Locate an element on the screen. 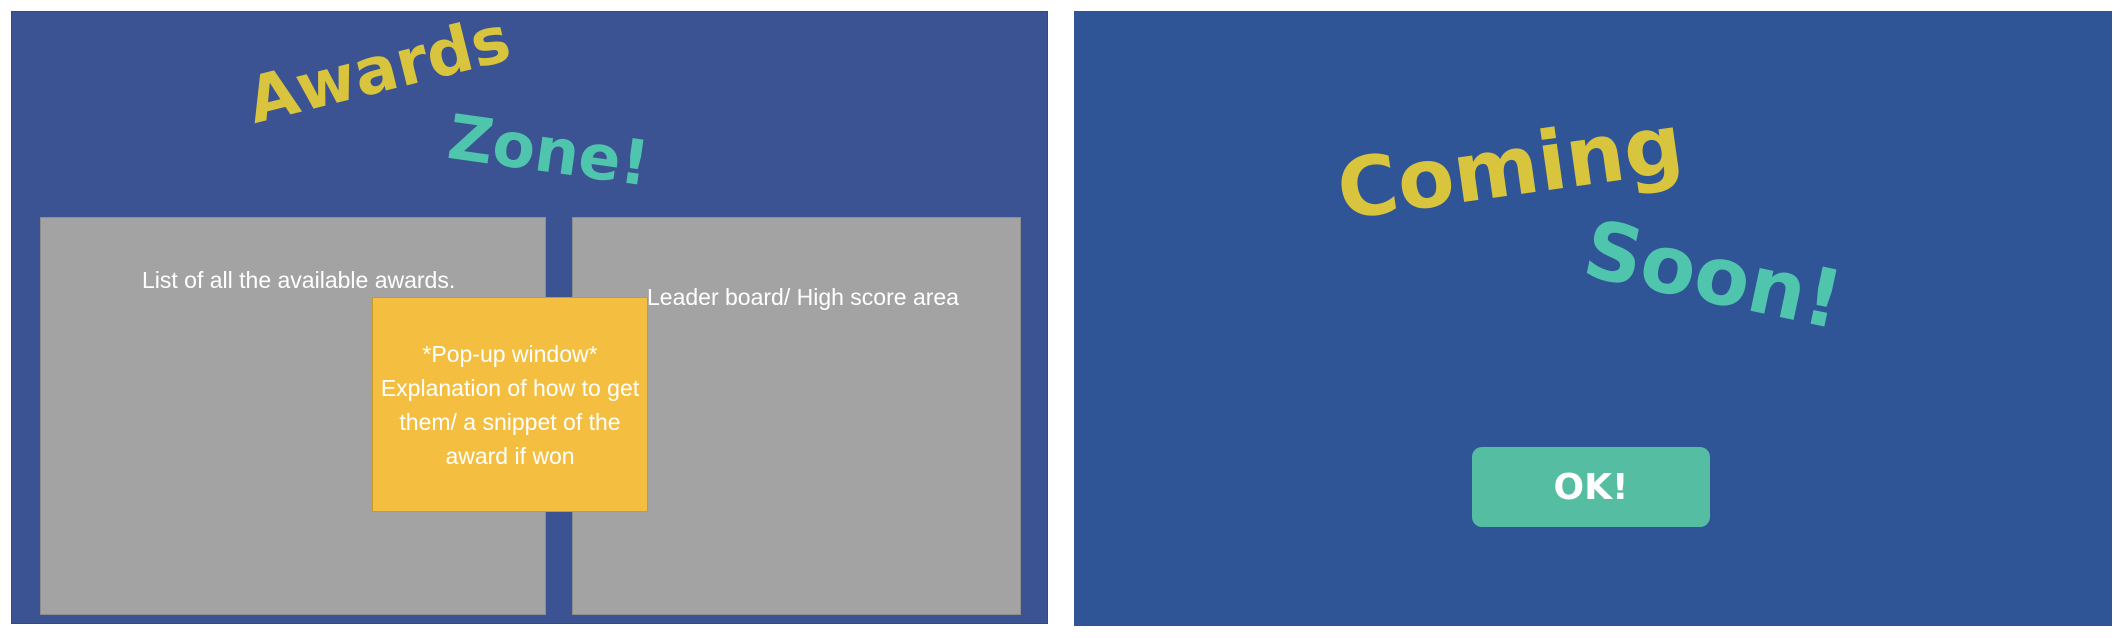 The height and width of the screenshot is (638, 2124). leaderboard-label: Leader board/ High score area is located at coordinates (803, 297).